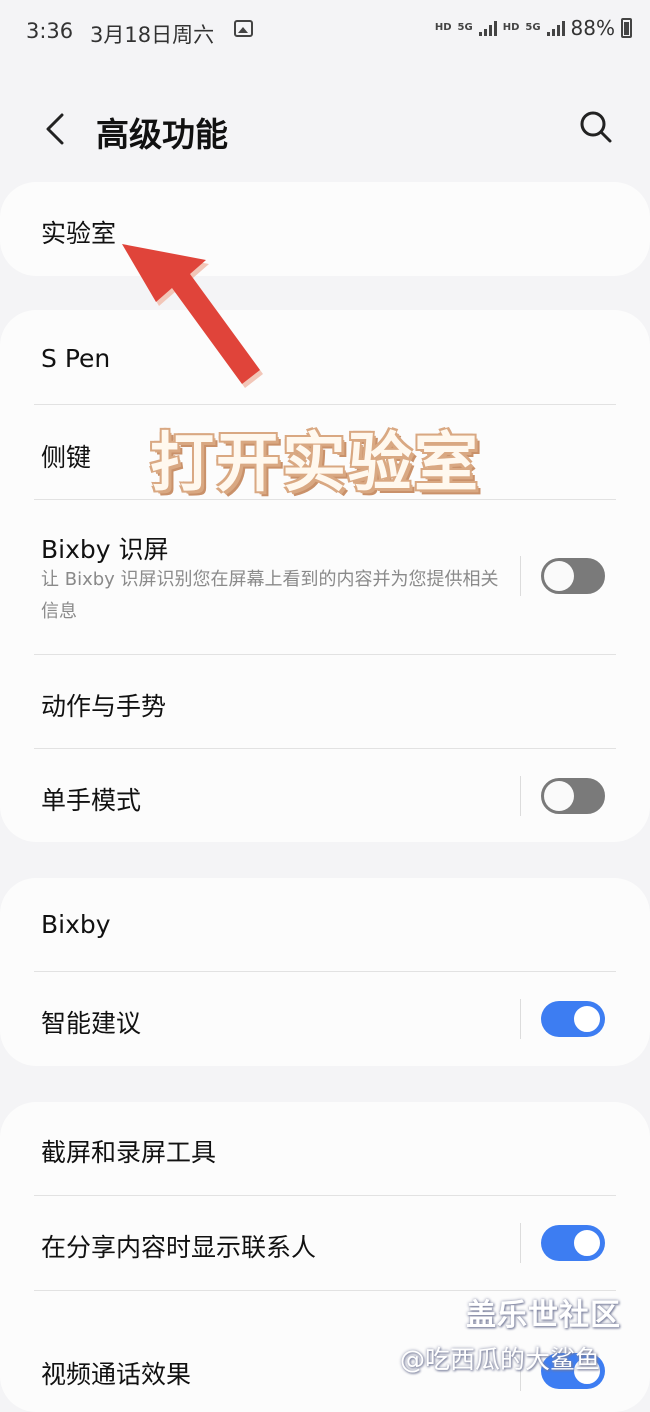 The width and height of the screenshot is (650, 1412). Describe the element at coordinates (192, 316) in the screenshot. I see `annotation-arrow-icon` at that location.